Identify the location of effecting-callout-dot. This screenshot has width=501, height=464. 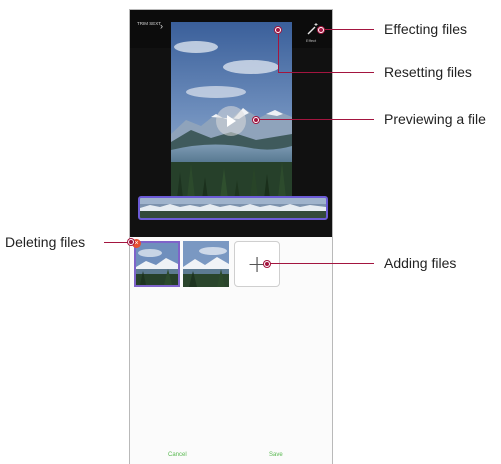
(321, 30).